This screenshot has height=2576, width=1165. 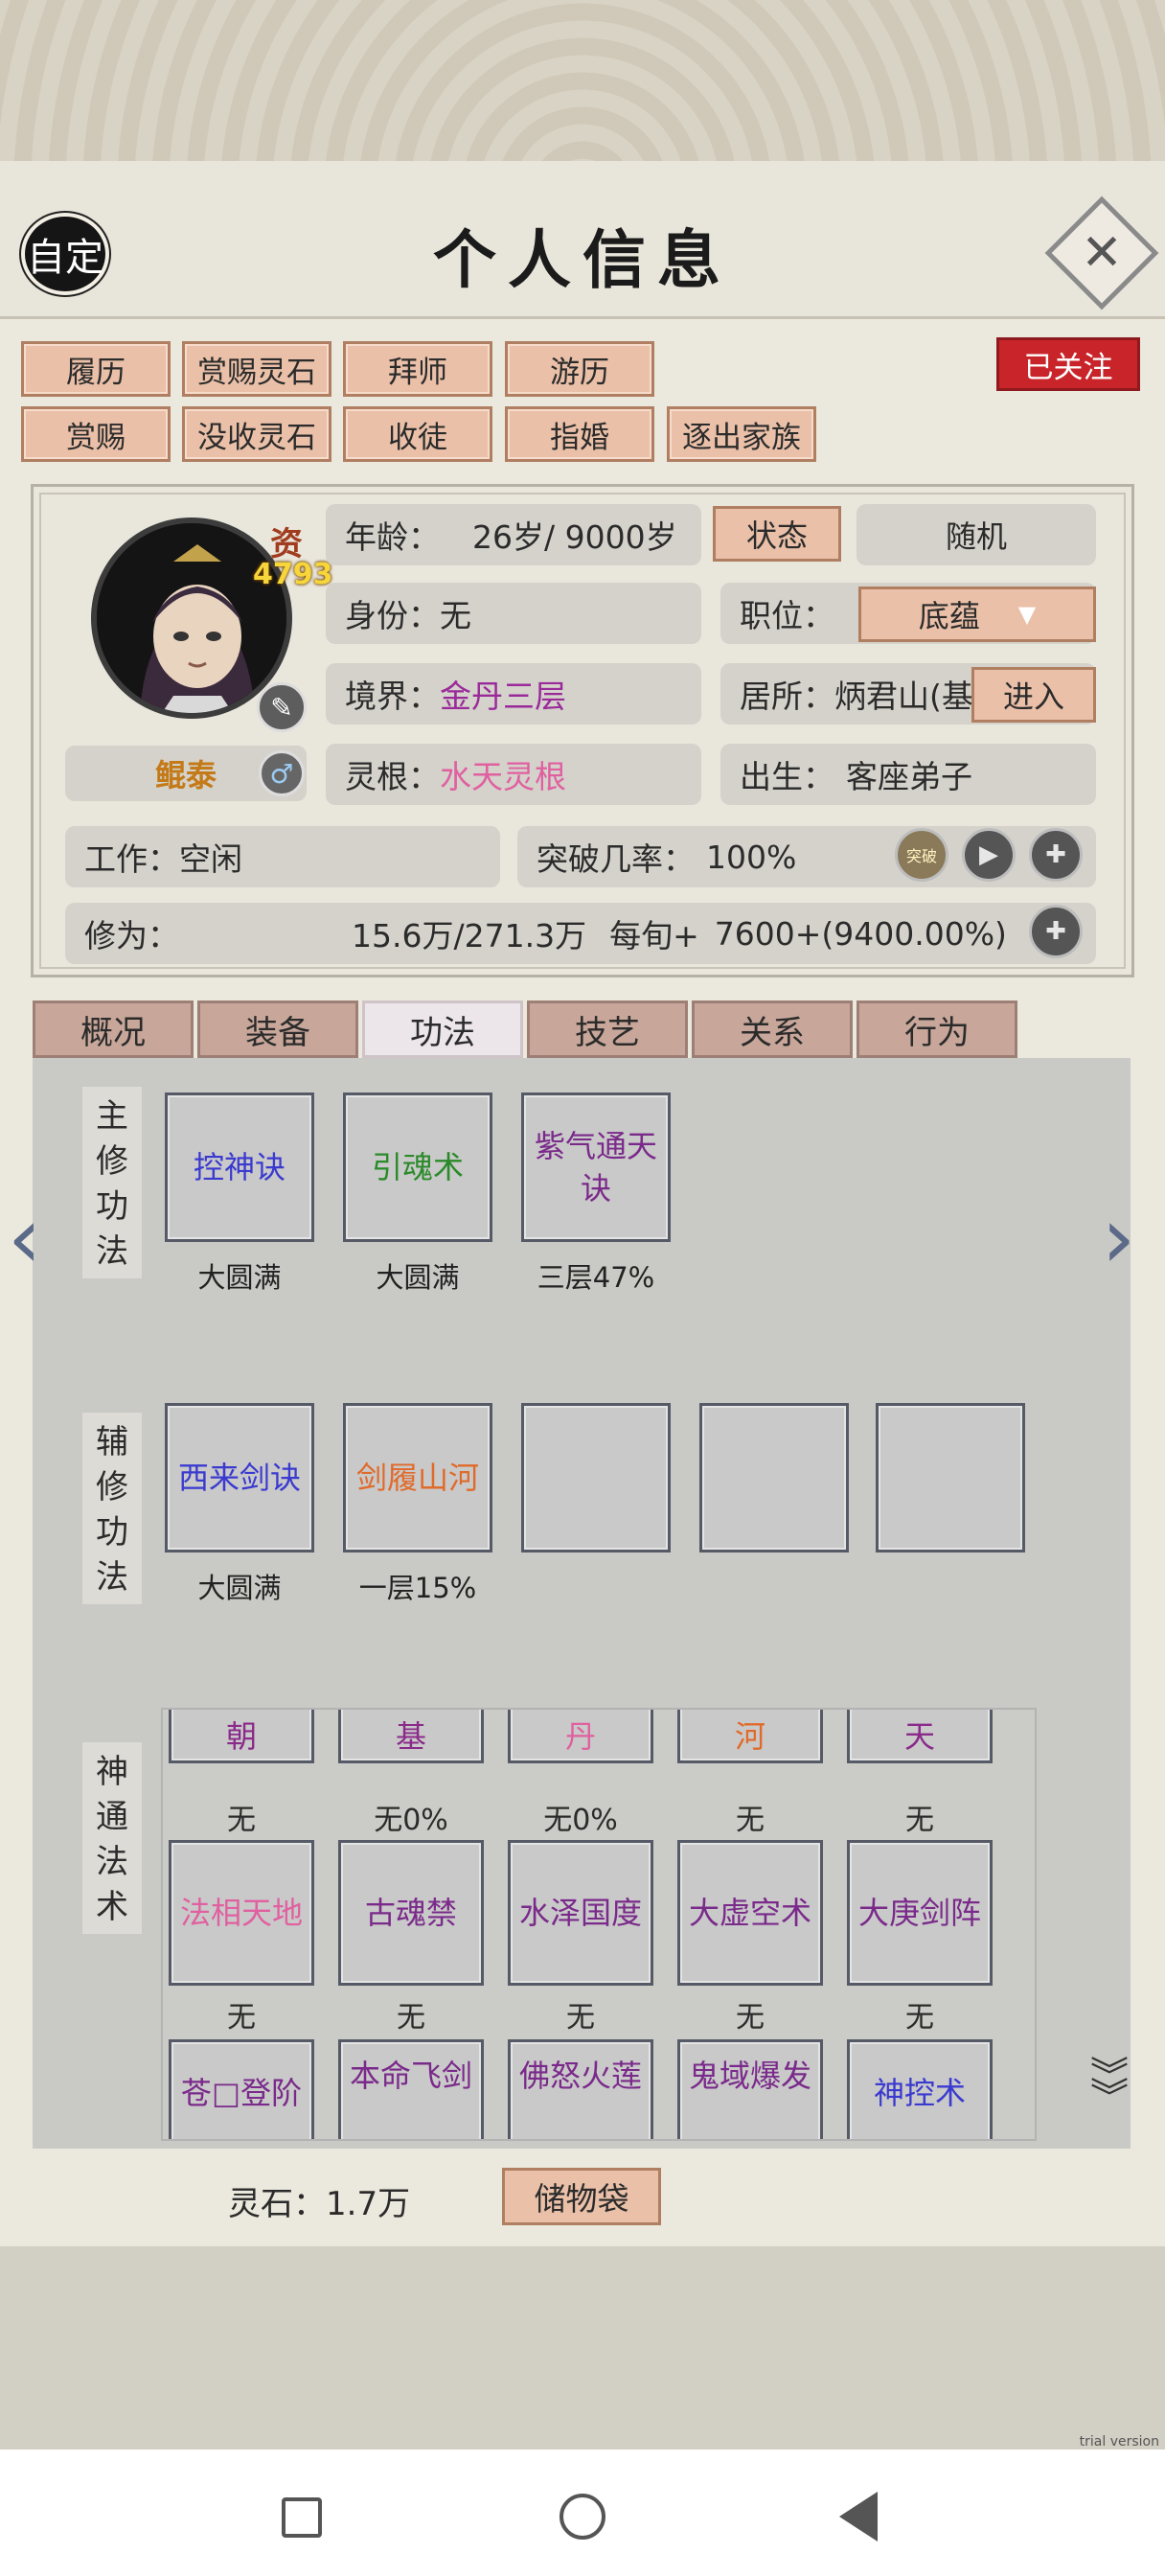 I want to click on spirit-root-field: 灵根： 水天灵根, so click(x=513, y=774).